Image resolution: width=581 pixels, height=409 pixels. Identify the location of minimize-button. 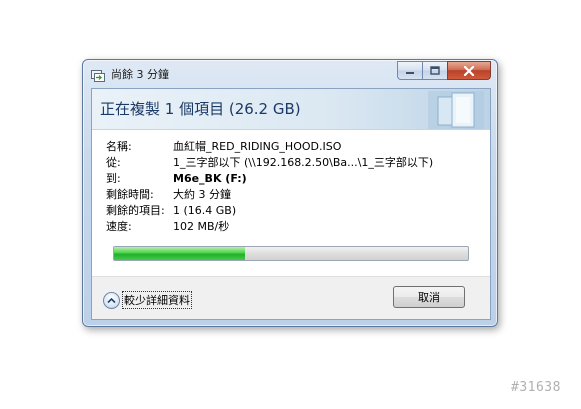
(409, 70).